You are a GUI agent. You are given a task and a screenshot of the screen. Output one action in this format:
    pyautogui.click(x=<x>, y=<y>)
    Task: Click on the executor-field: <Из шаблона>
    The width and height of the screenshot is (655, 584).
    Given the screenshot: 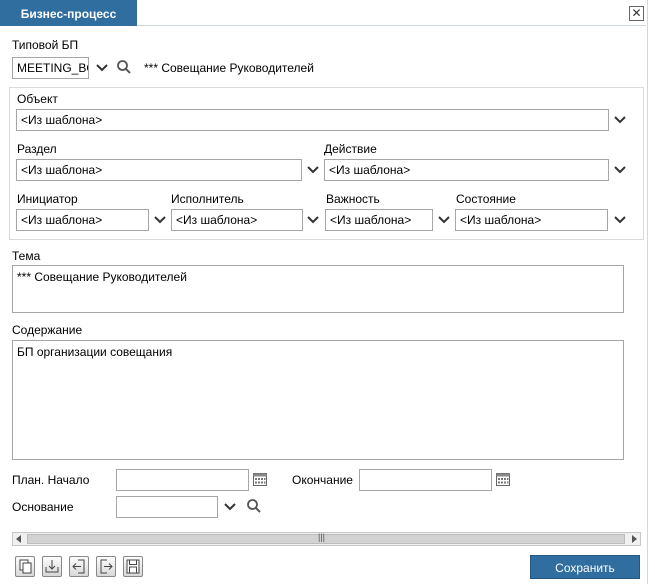 What is the action you would take?
    pyautogui.click(x=237, y=220)
    